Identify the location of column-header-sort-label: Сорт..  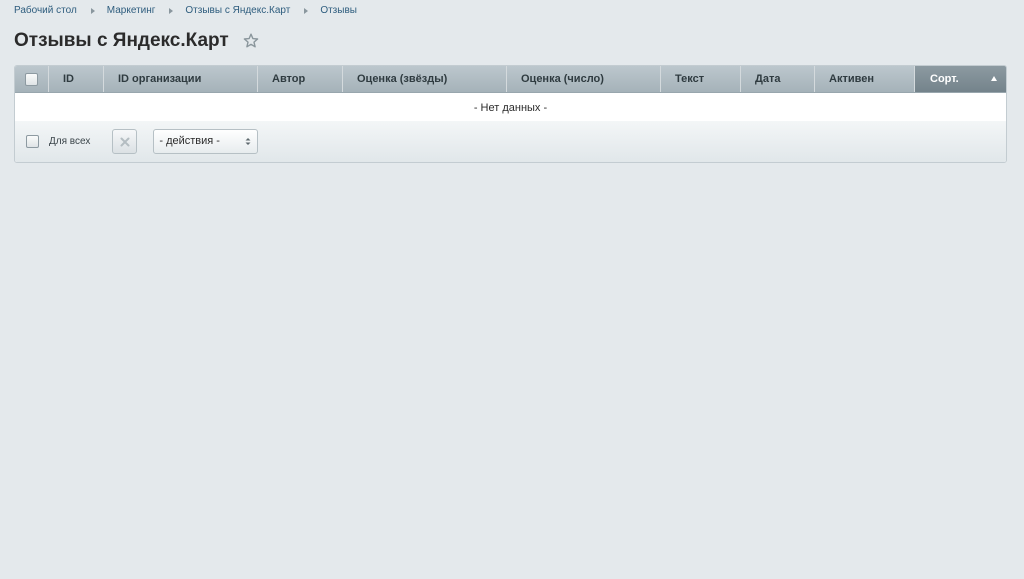
(944, 79).